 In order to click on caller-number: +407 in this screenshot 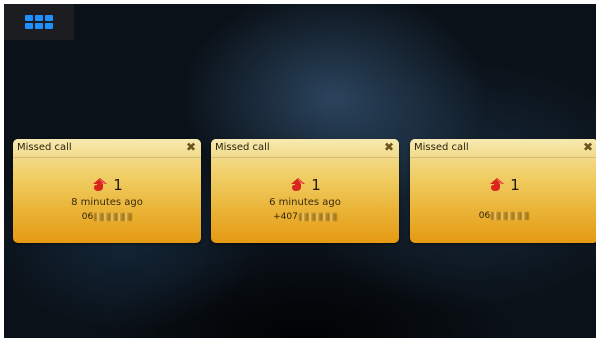, I will do `click(305, 217)`.